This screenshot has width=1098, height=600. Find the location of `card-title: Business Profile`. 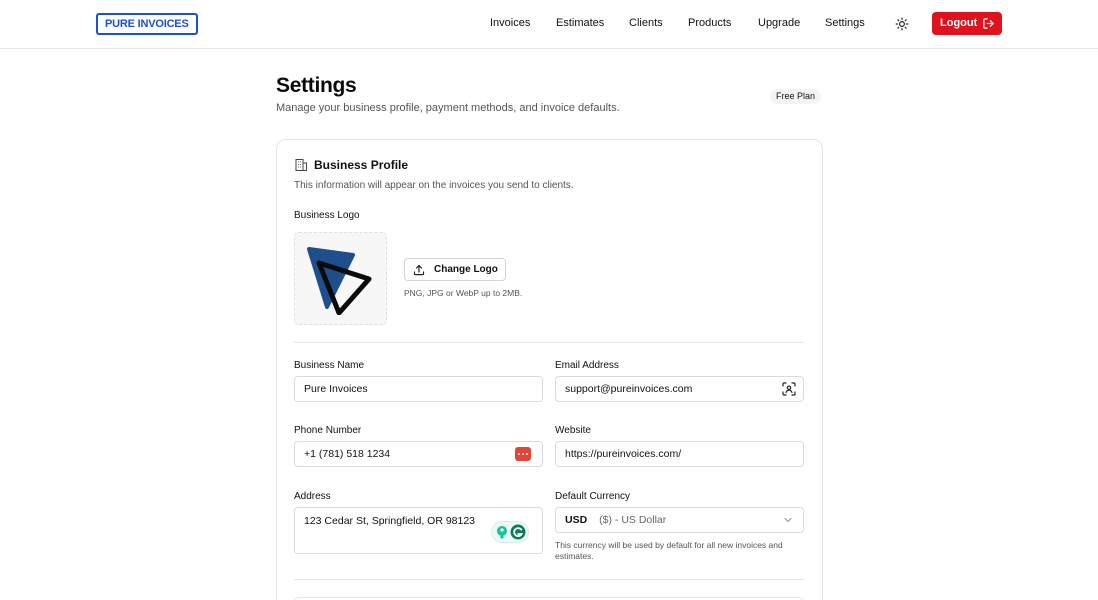

card-title: Business Profile is located at coordinates (361, 165).